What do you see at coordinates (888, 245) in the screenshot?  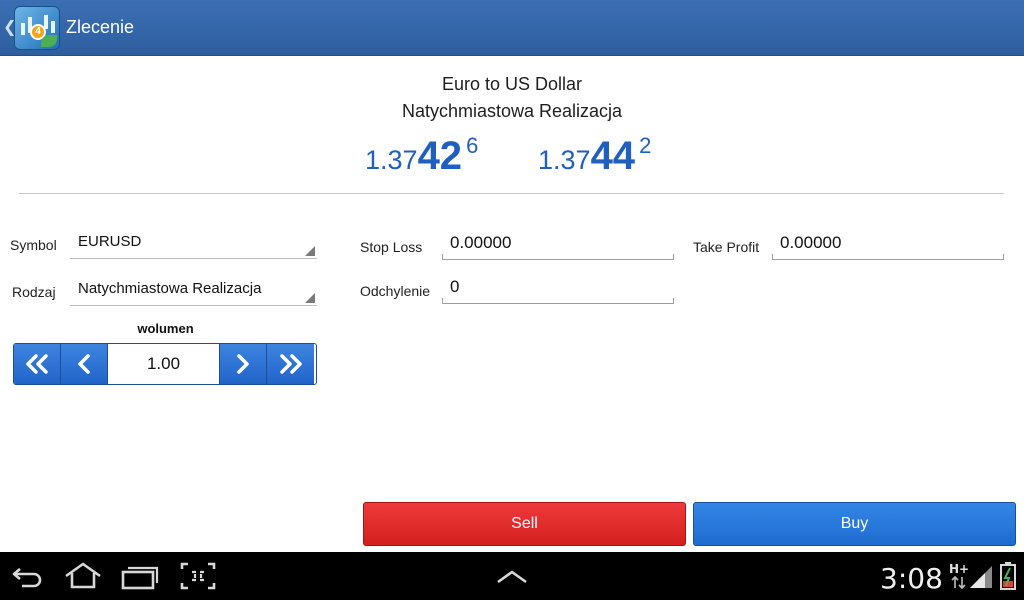 I see `take-profit-input: 0.00000` at bounding box center [888, 245].